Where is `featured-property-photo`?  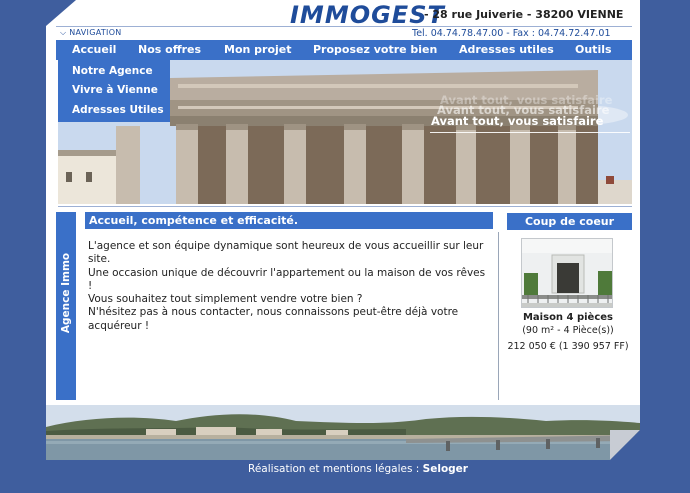 featured-property-photo is located at coordinates (567, 273).